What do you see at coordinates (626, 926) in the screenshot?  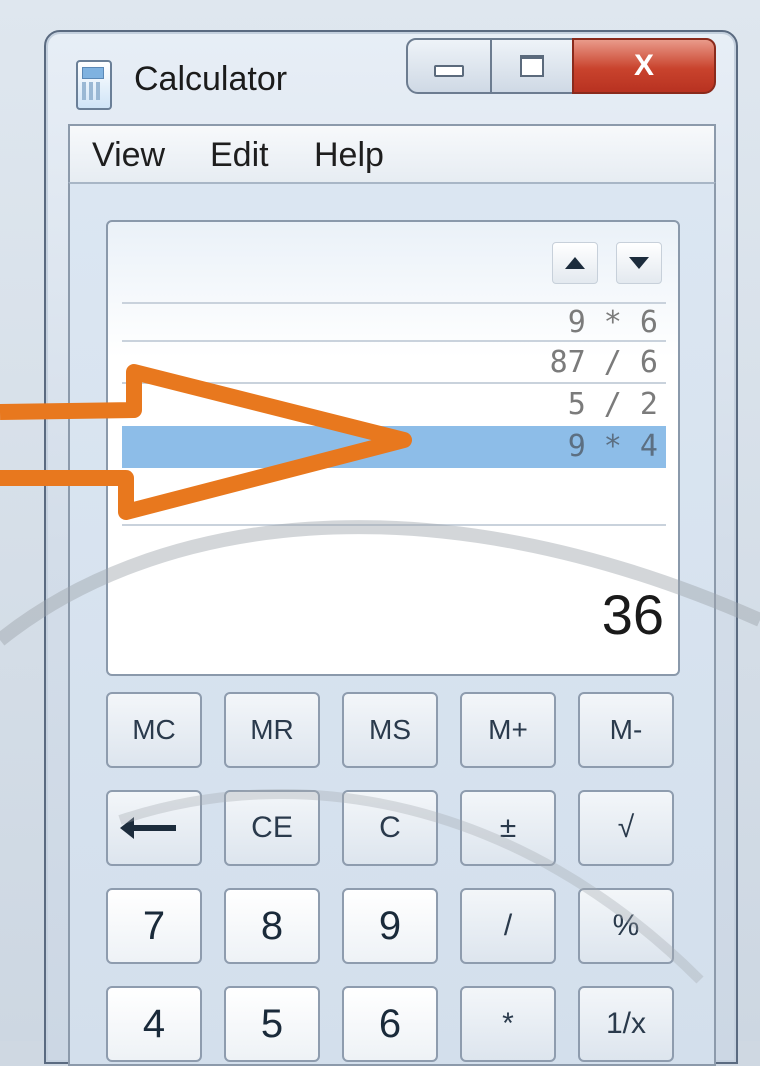 I see `percent-button: %` at bounding box center [626, 926].